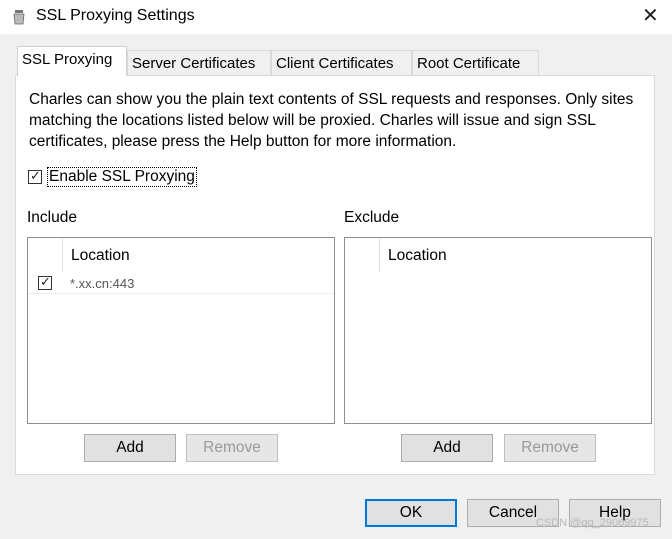 This screenshot has width=672, height=539. Describe the element at coordinates (592, 523) in the screenshot. I see `watermark: CSDN @qq_29069975` at that location.